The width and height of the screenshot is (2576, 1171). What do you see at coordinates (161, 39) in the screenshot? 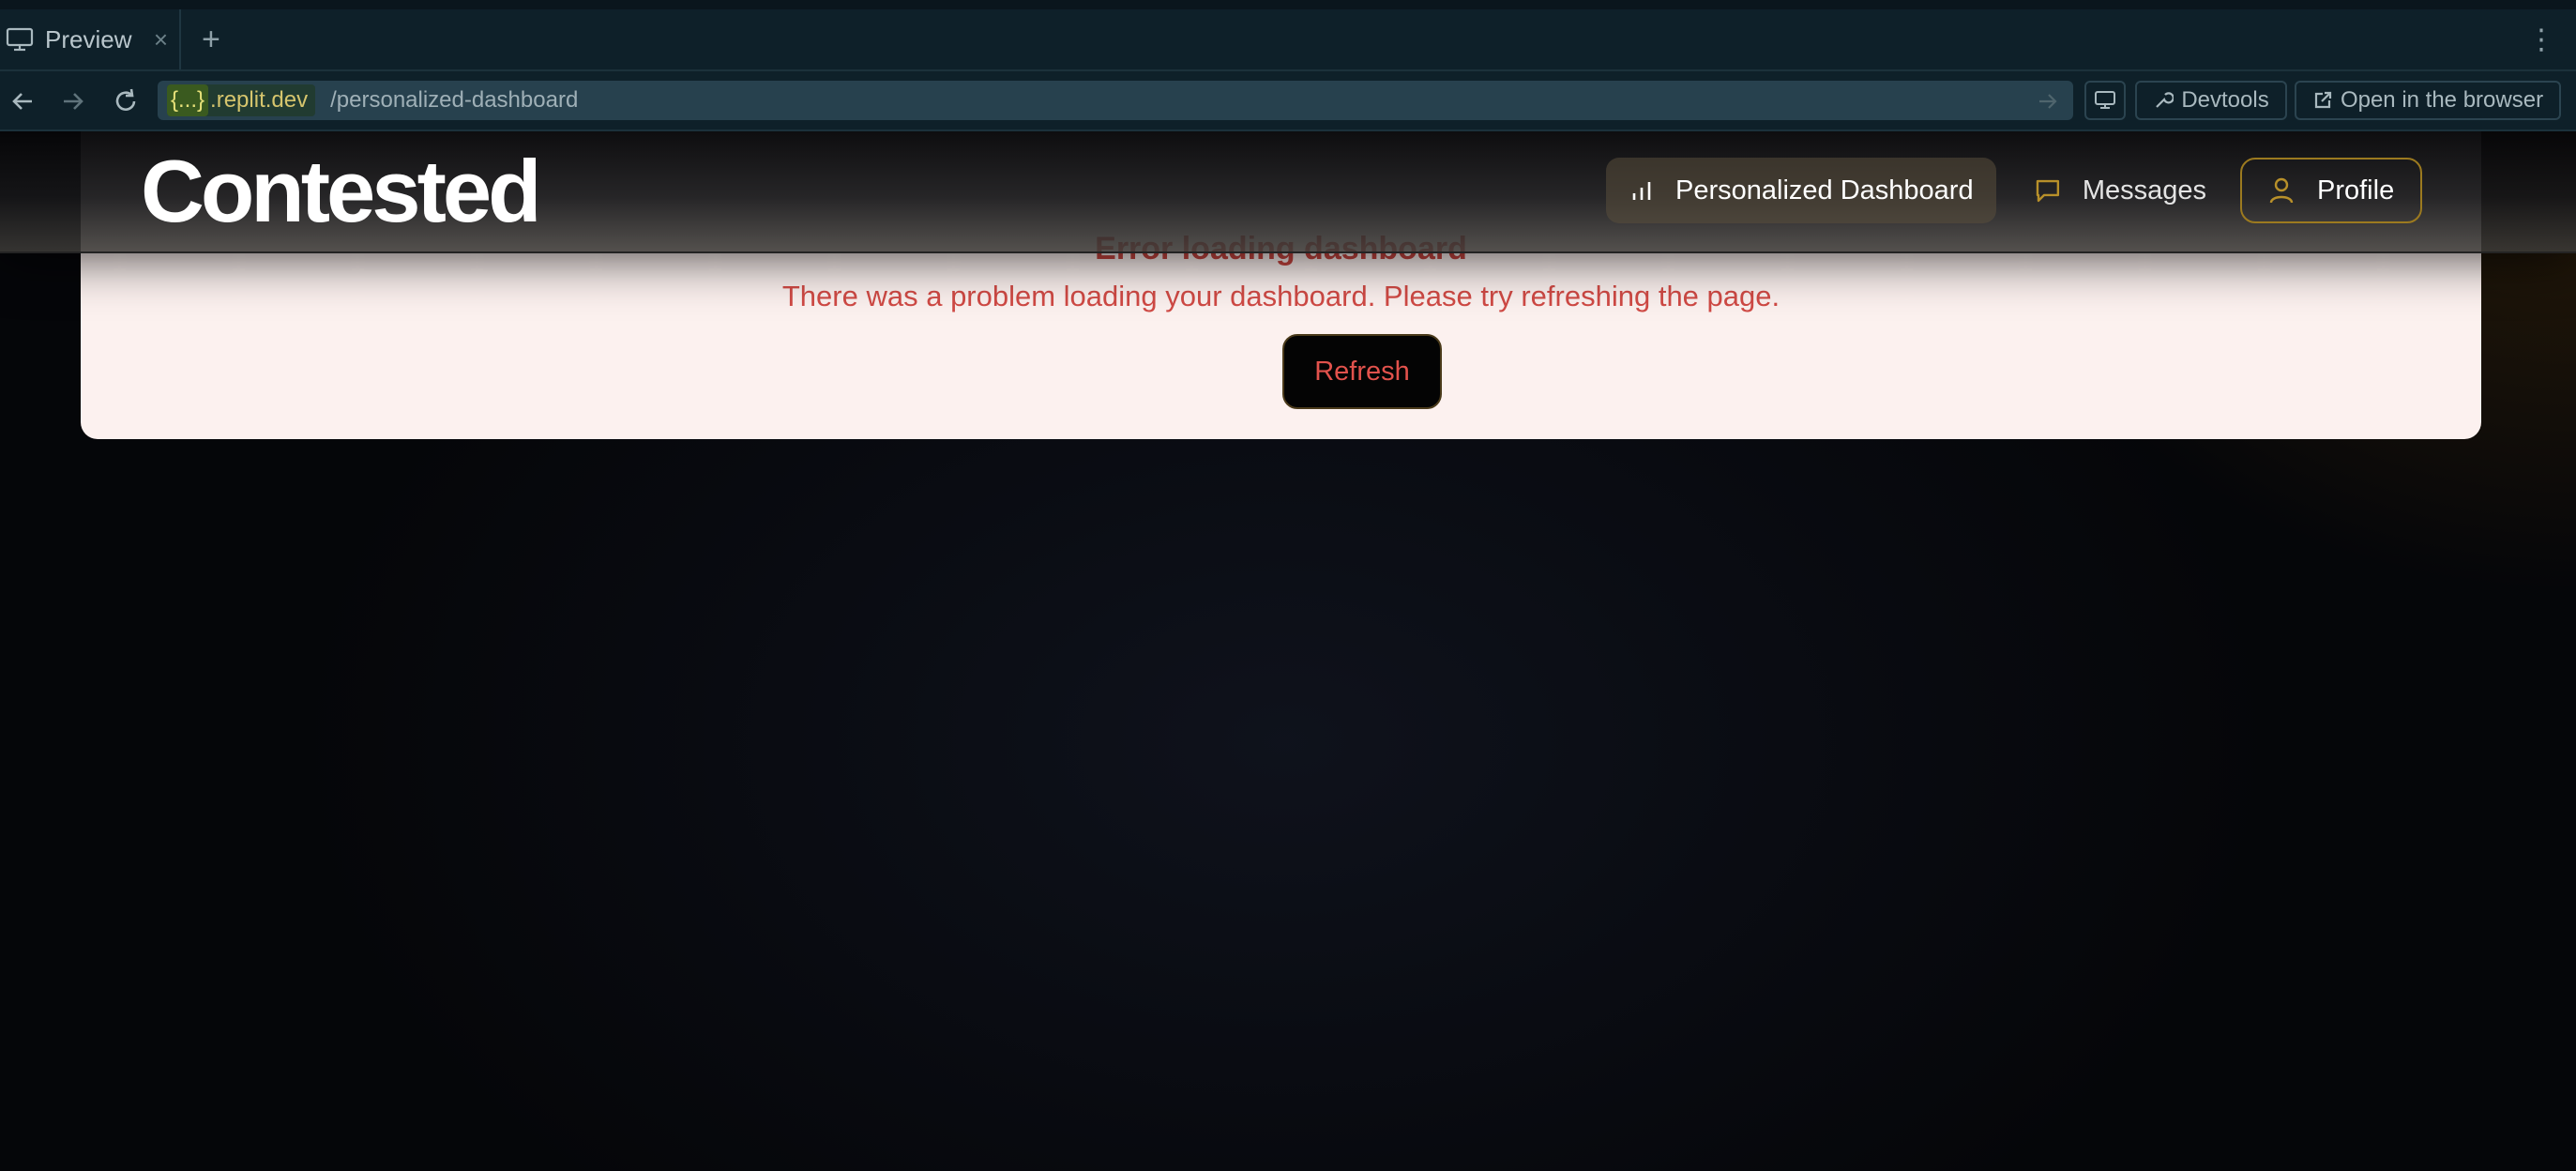
I see `close-tab-icon: ×` at bounding box center [161, 39].